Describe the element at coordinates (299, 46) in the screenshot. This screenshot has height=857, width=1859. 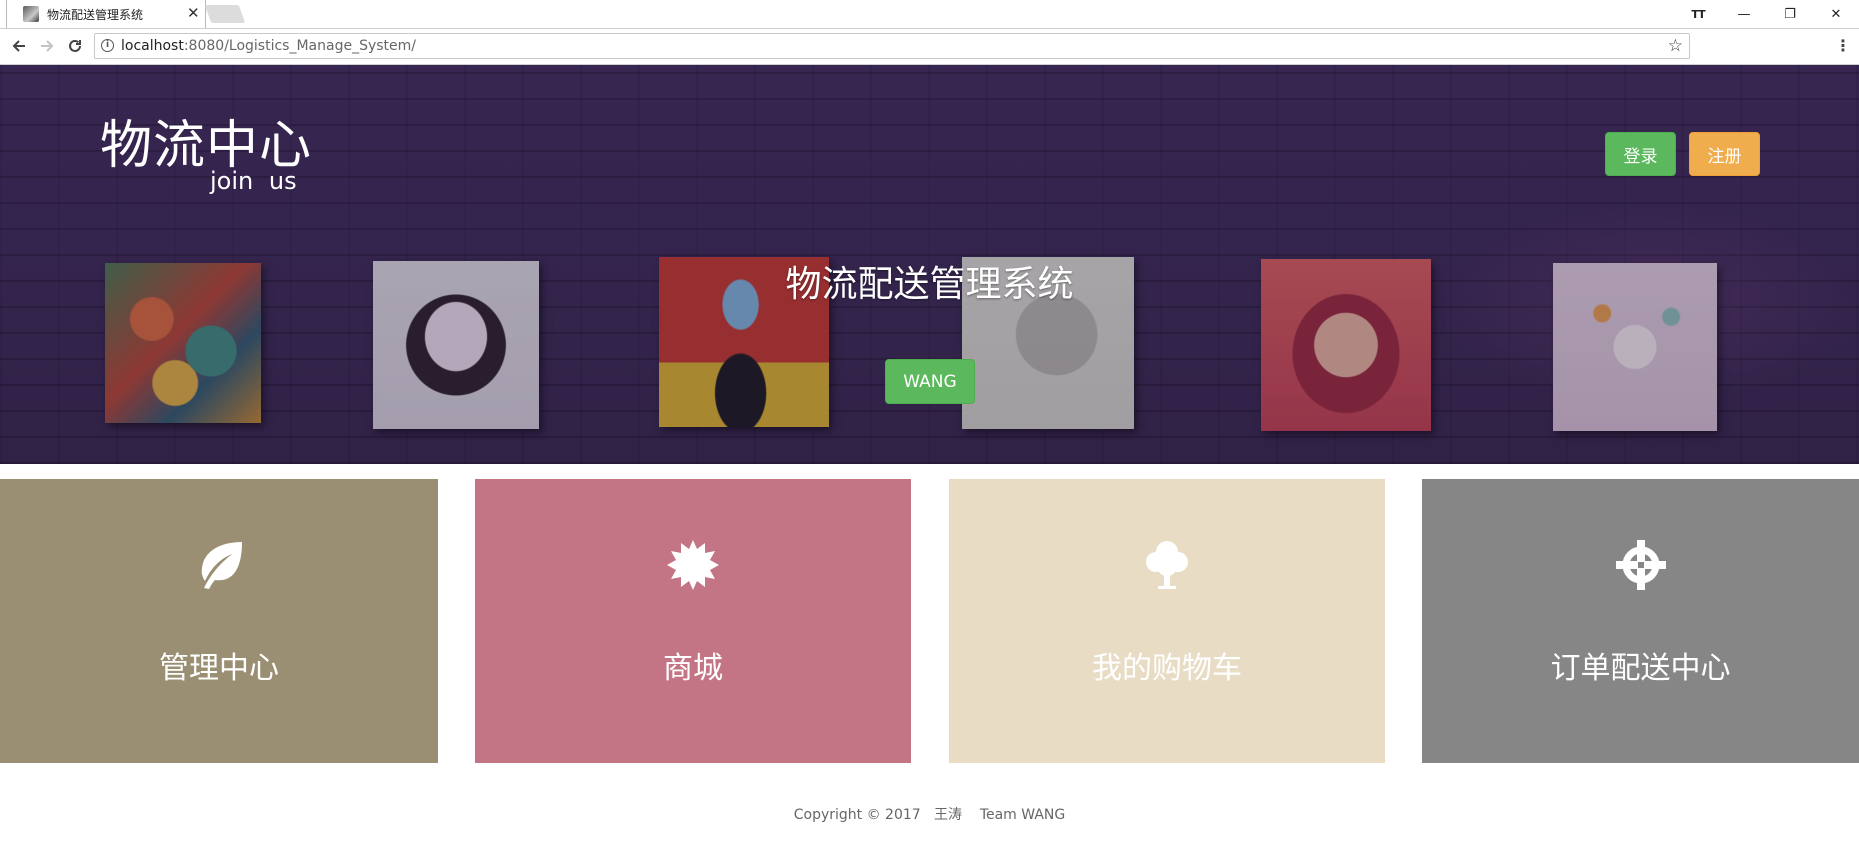
I see `url-path: :8080/Logistics_Manage_System/` at that location.